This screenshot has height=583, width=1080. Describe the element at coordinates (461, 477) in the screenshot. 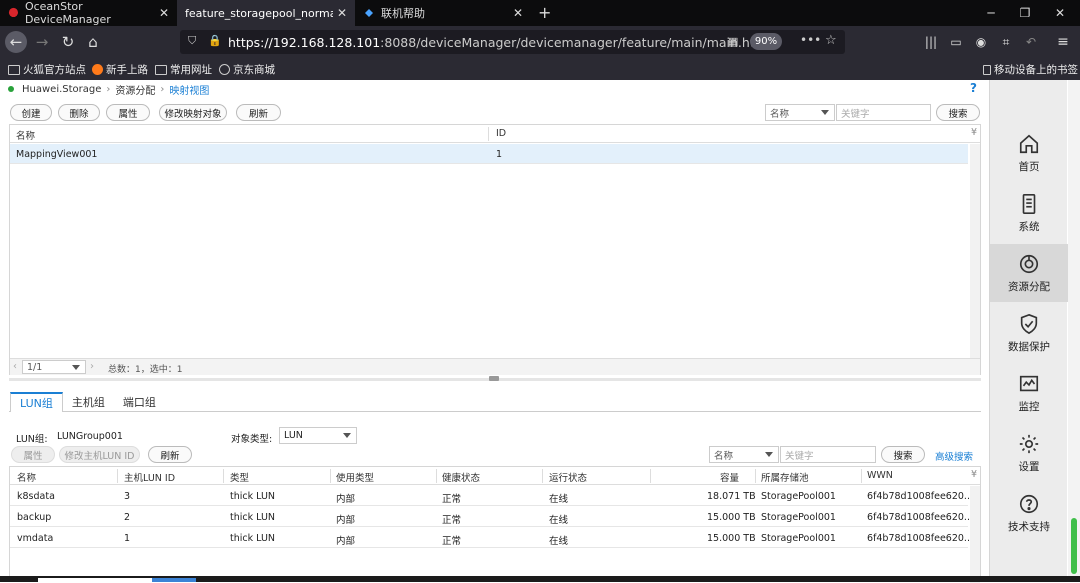

I see `column-header: 健康状态` at that location.